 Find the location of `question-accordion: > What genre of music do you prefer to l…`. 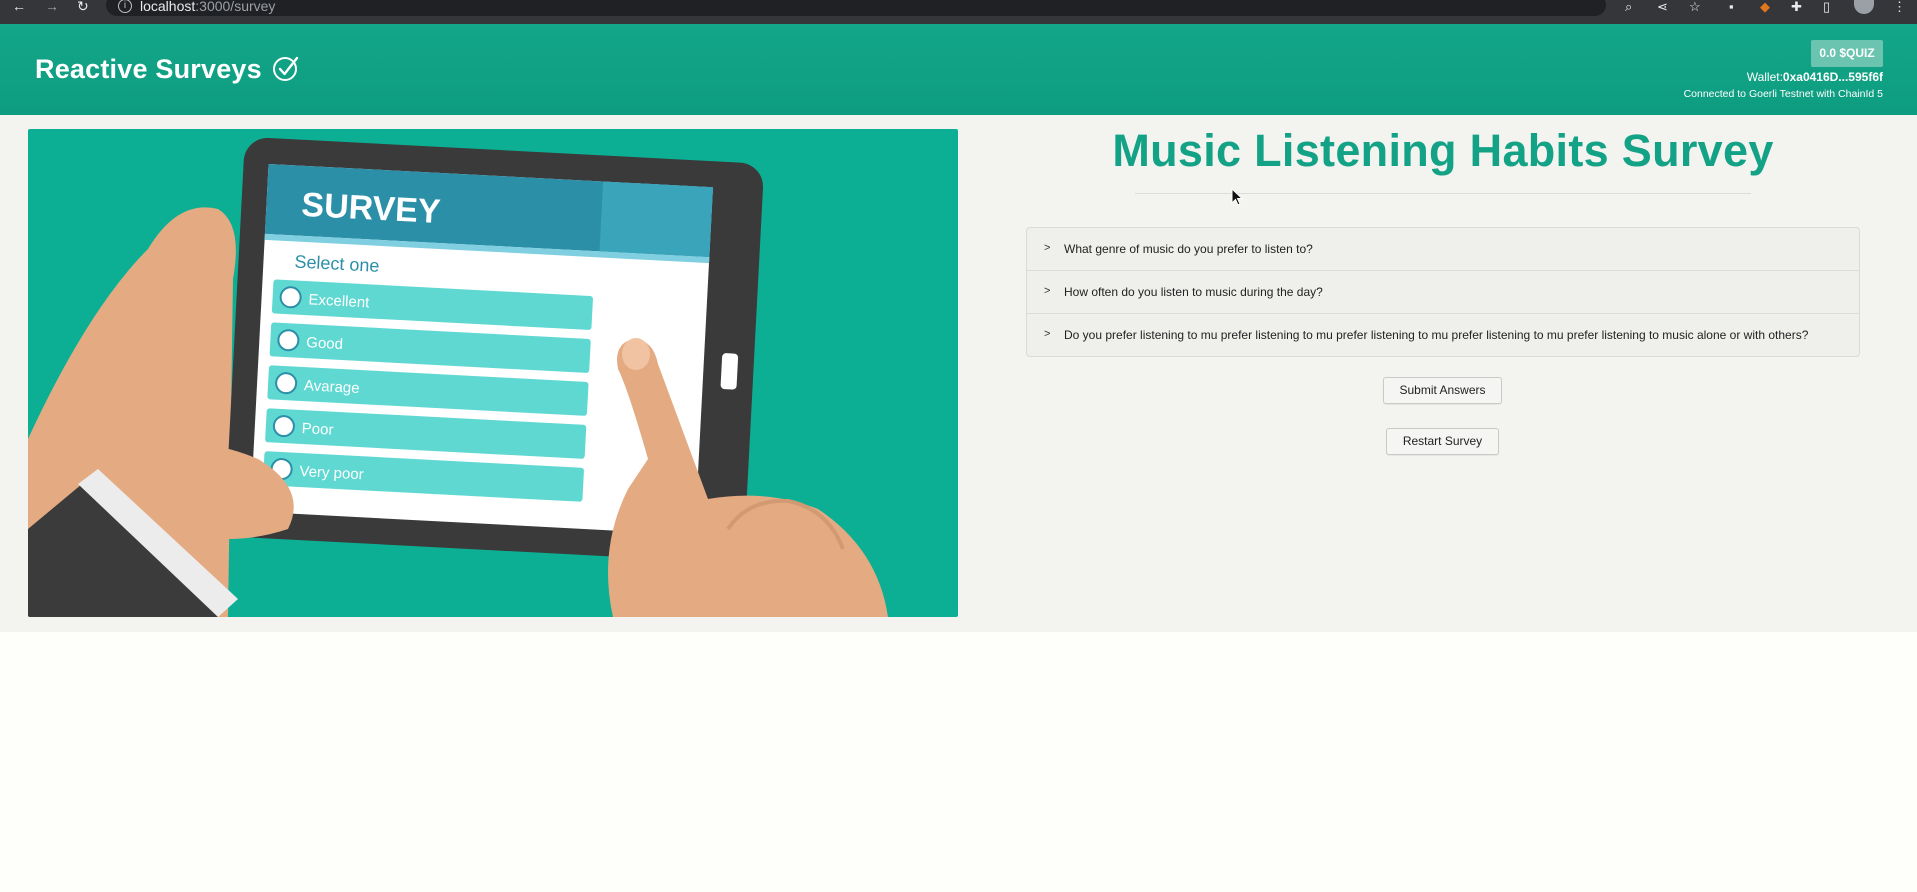

question-accordion: > What genre of music do you prefer to l… is located at coordinates (1443, 292).